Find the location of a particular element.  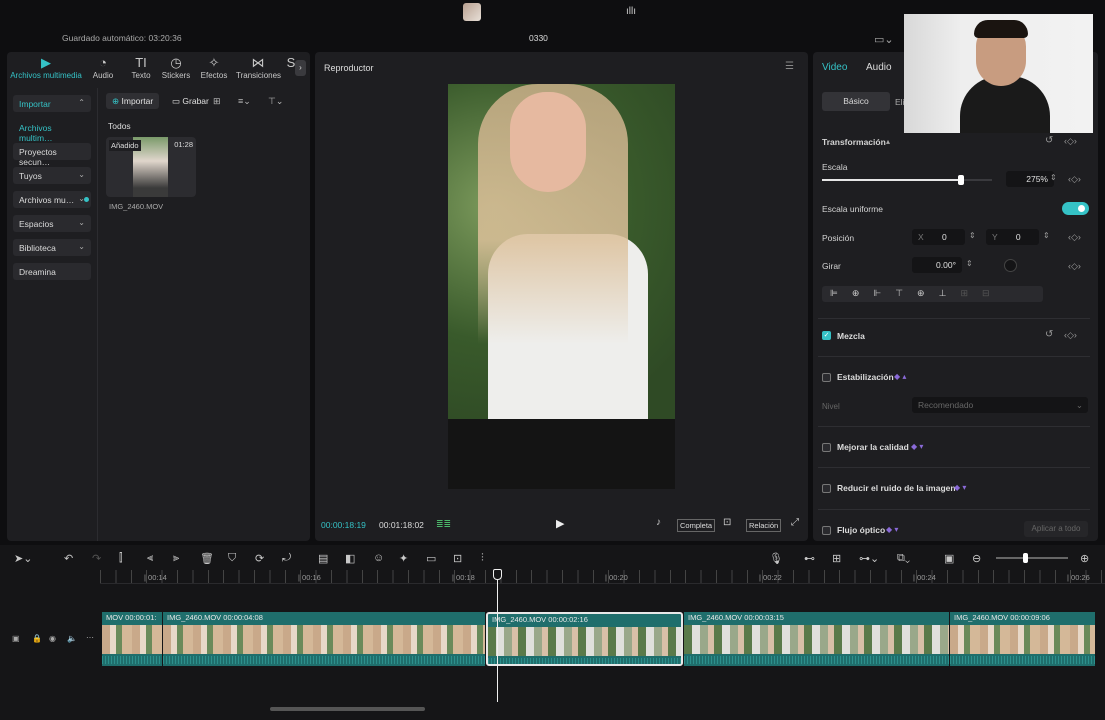

split-left-icon: ⫷ is located at coordinates (150, 558).